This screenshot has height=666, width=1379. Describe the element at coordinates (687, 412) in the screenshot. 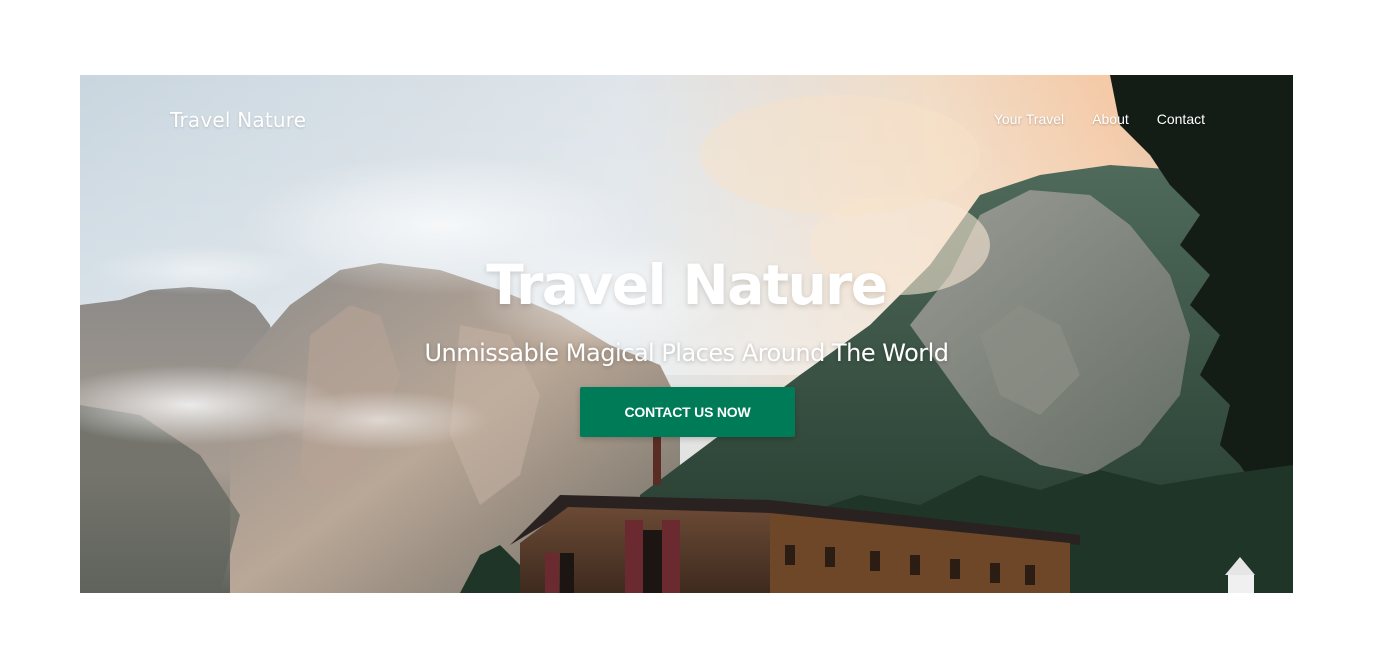

I see `contact-us-button: CONTACT US NOW` at that location.